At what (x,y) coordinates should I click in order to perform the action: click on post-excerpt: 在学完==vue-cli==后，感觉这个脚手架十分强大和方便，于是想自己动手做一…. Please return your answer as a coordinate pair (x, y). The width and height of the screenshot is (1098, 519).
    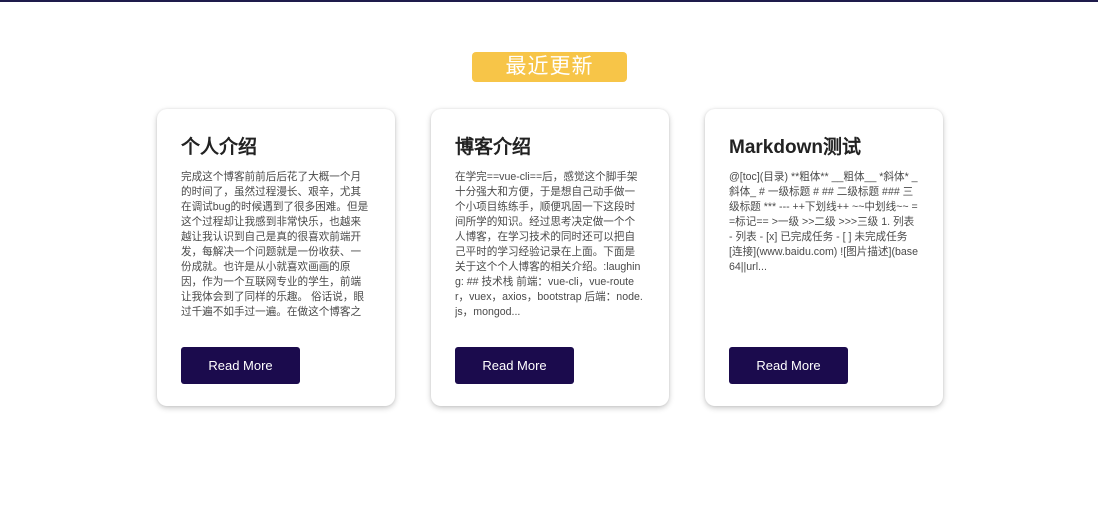
    Looking at the image, I should click on (549, 244).